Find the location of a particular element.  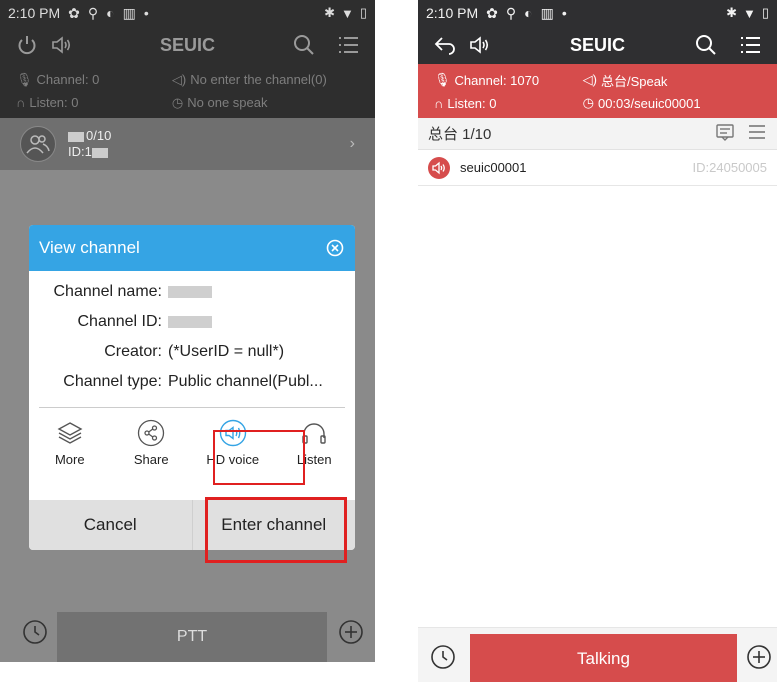

redacted-id is located at coordinates (99, 152).